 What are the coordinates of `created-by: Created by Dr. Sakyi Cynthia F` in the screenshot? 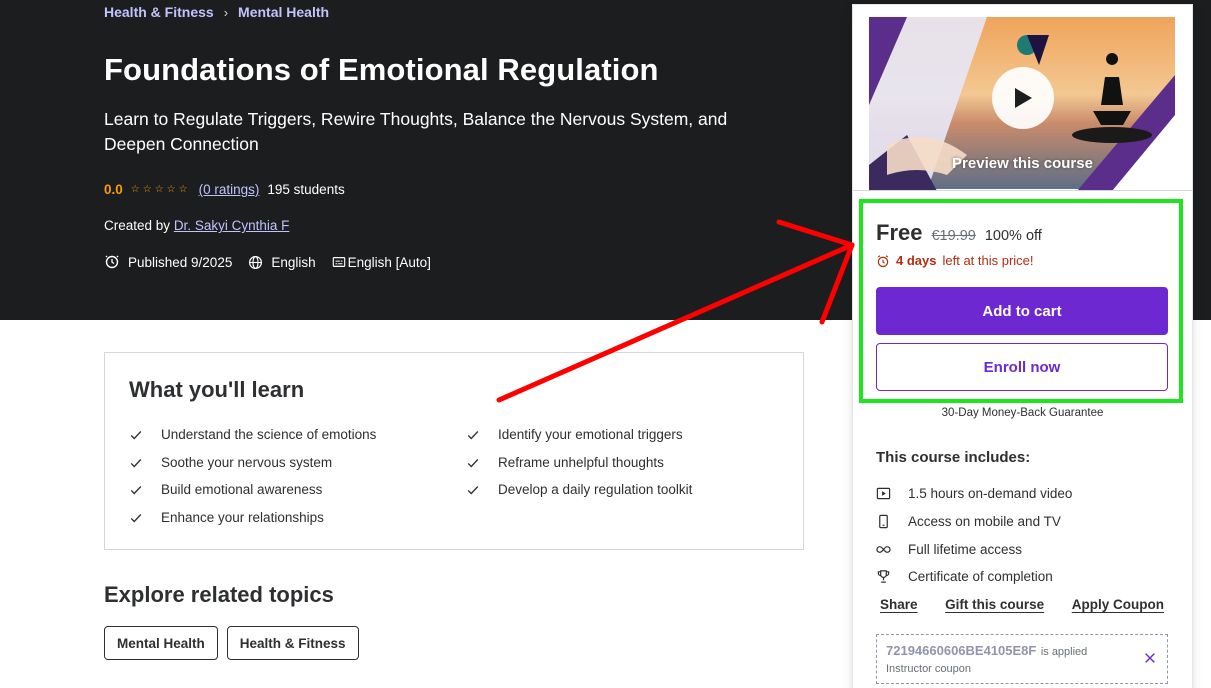 It's located at (196, 225).